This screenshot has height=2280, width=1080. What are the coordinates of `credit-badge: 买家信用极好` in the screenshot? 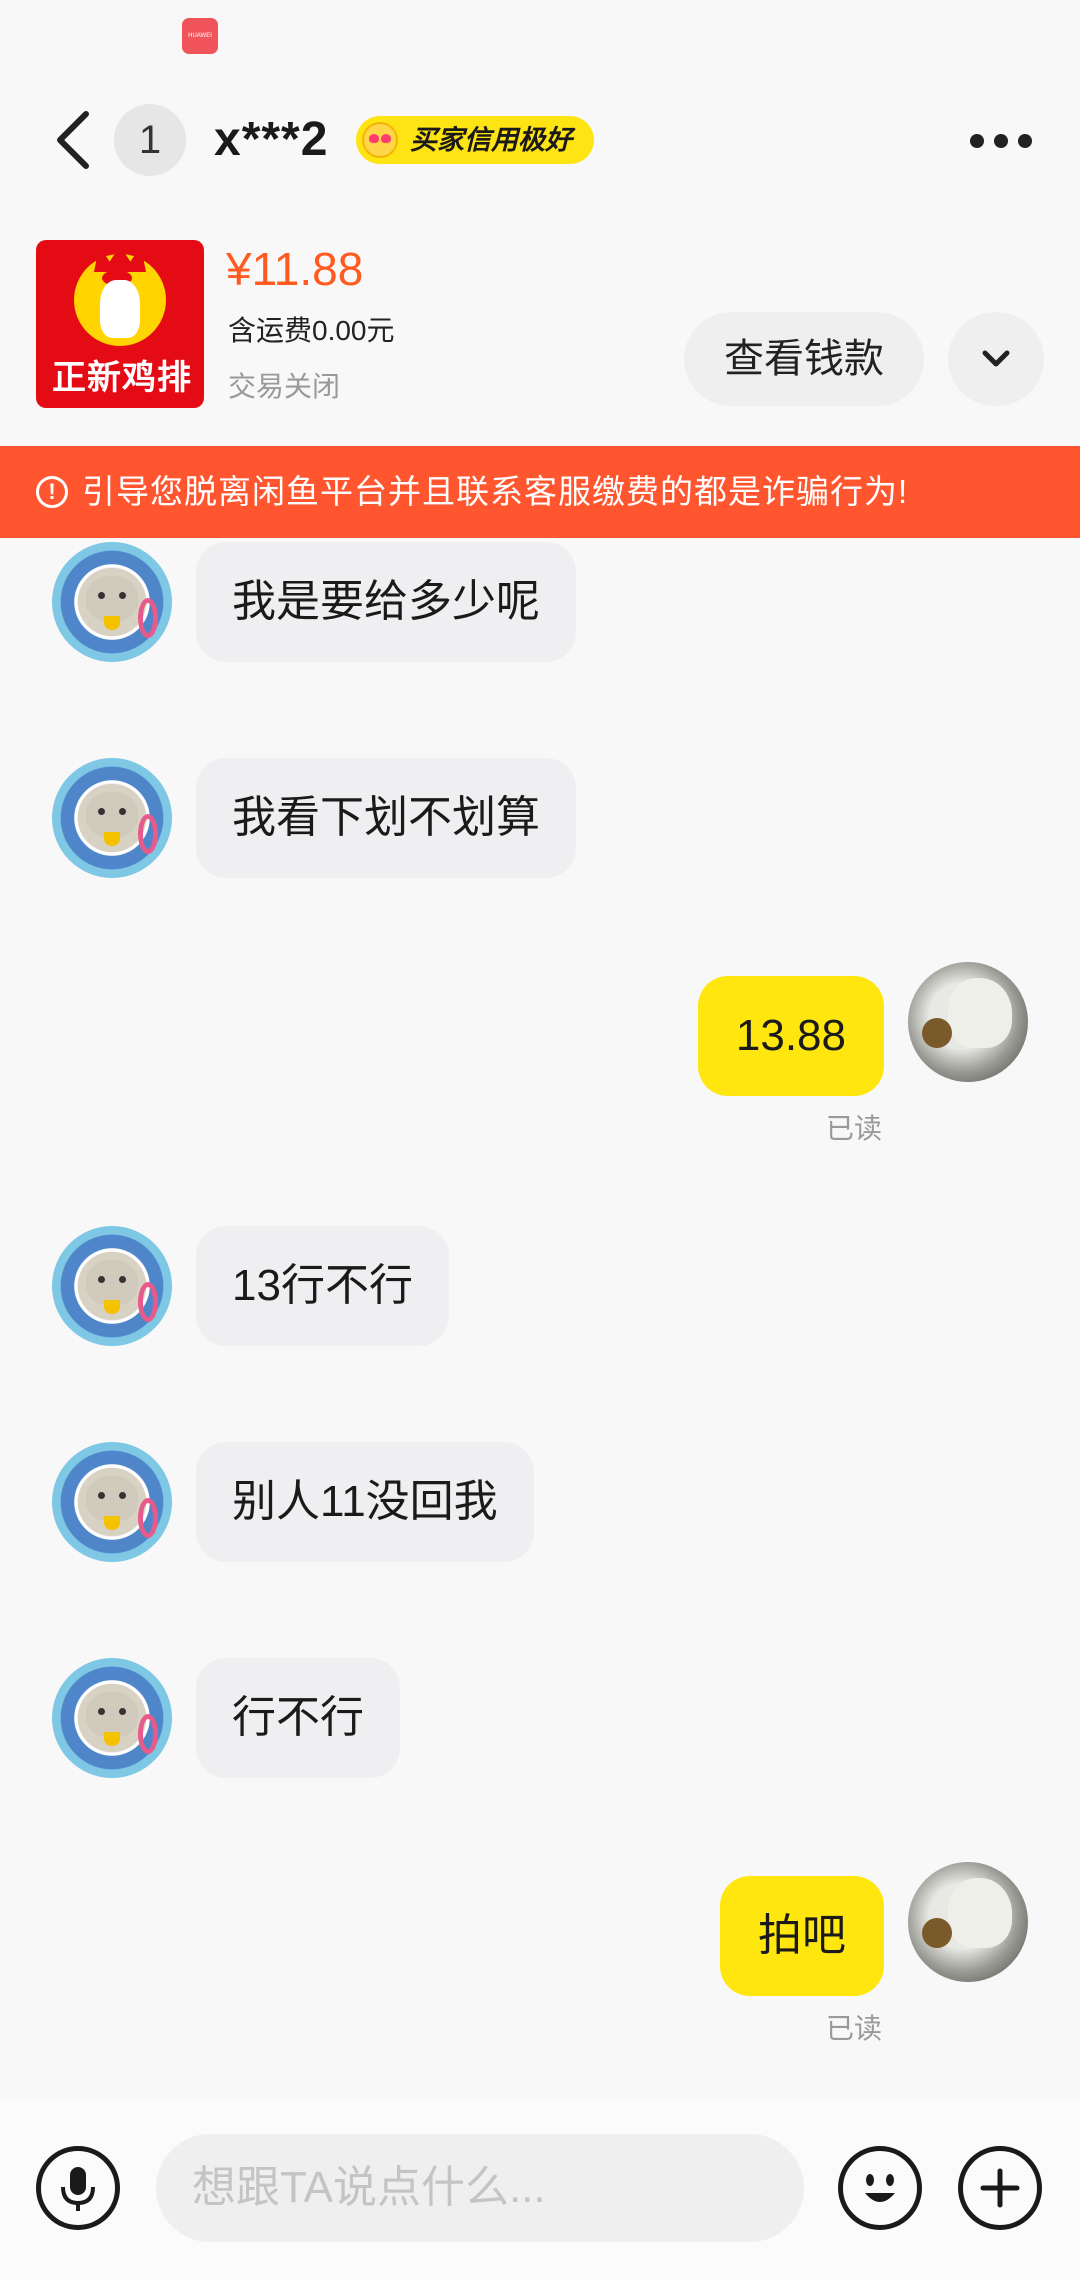 It's located at (475, 140).